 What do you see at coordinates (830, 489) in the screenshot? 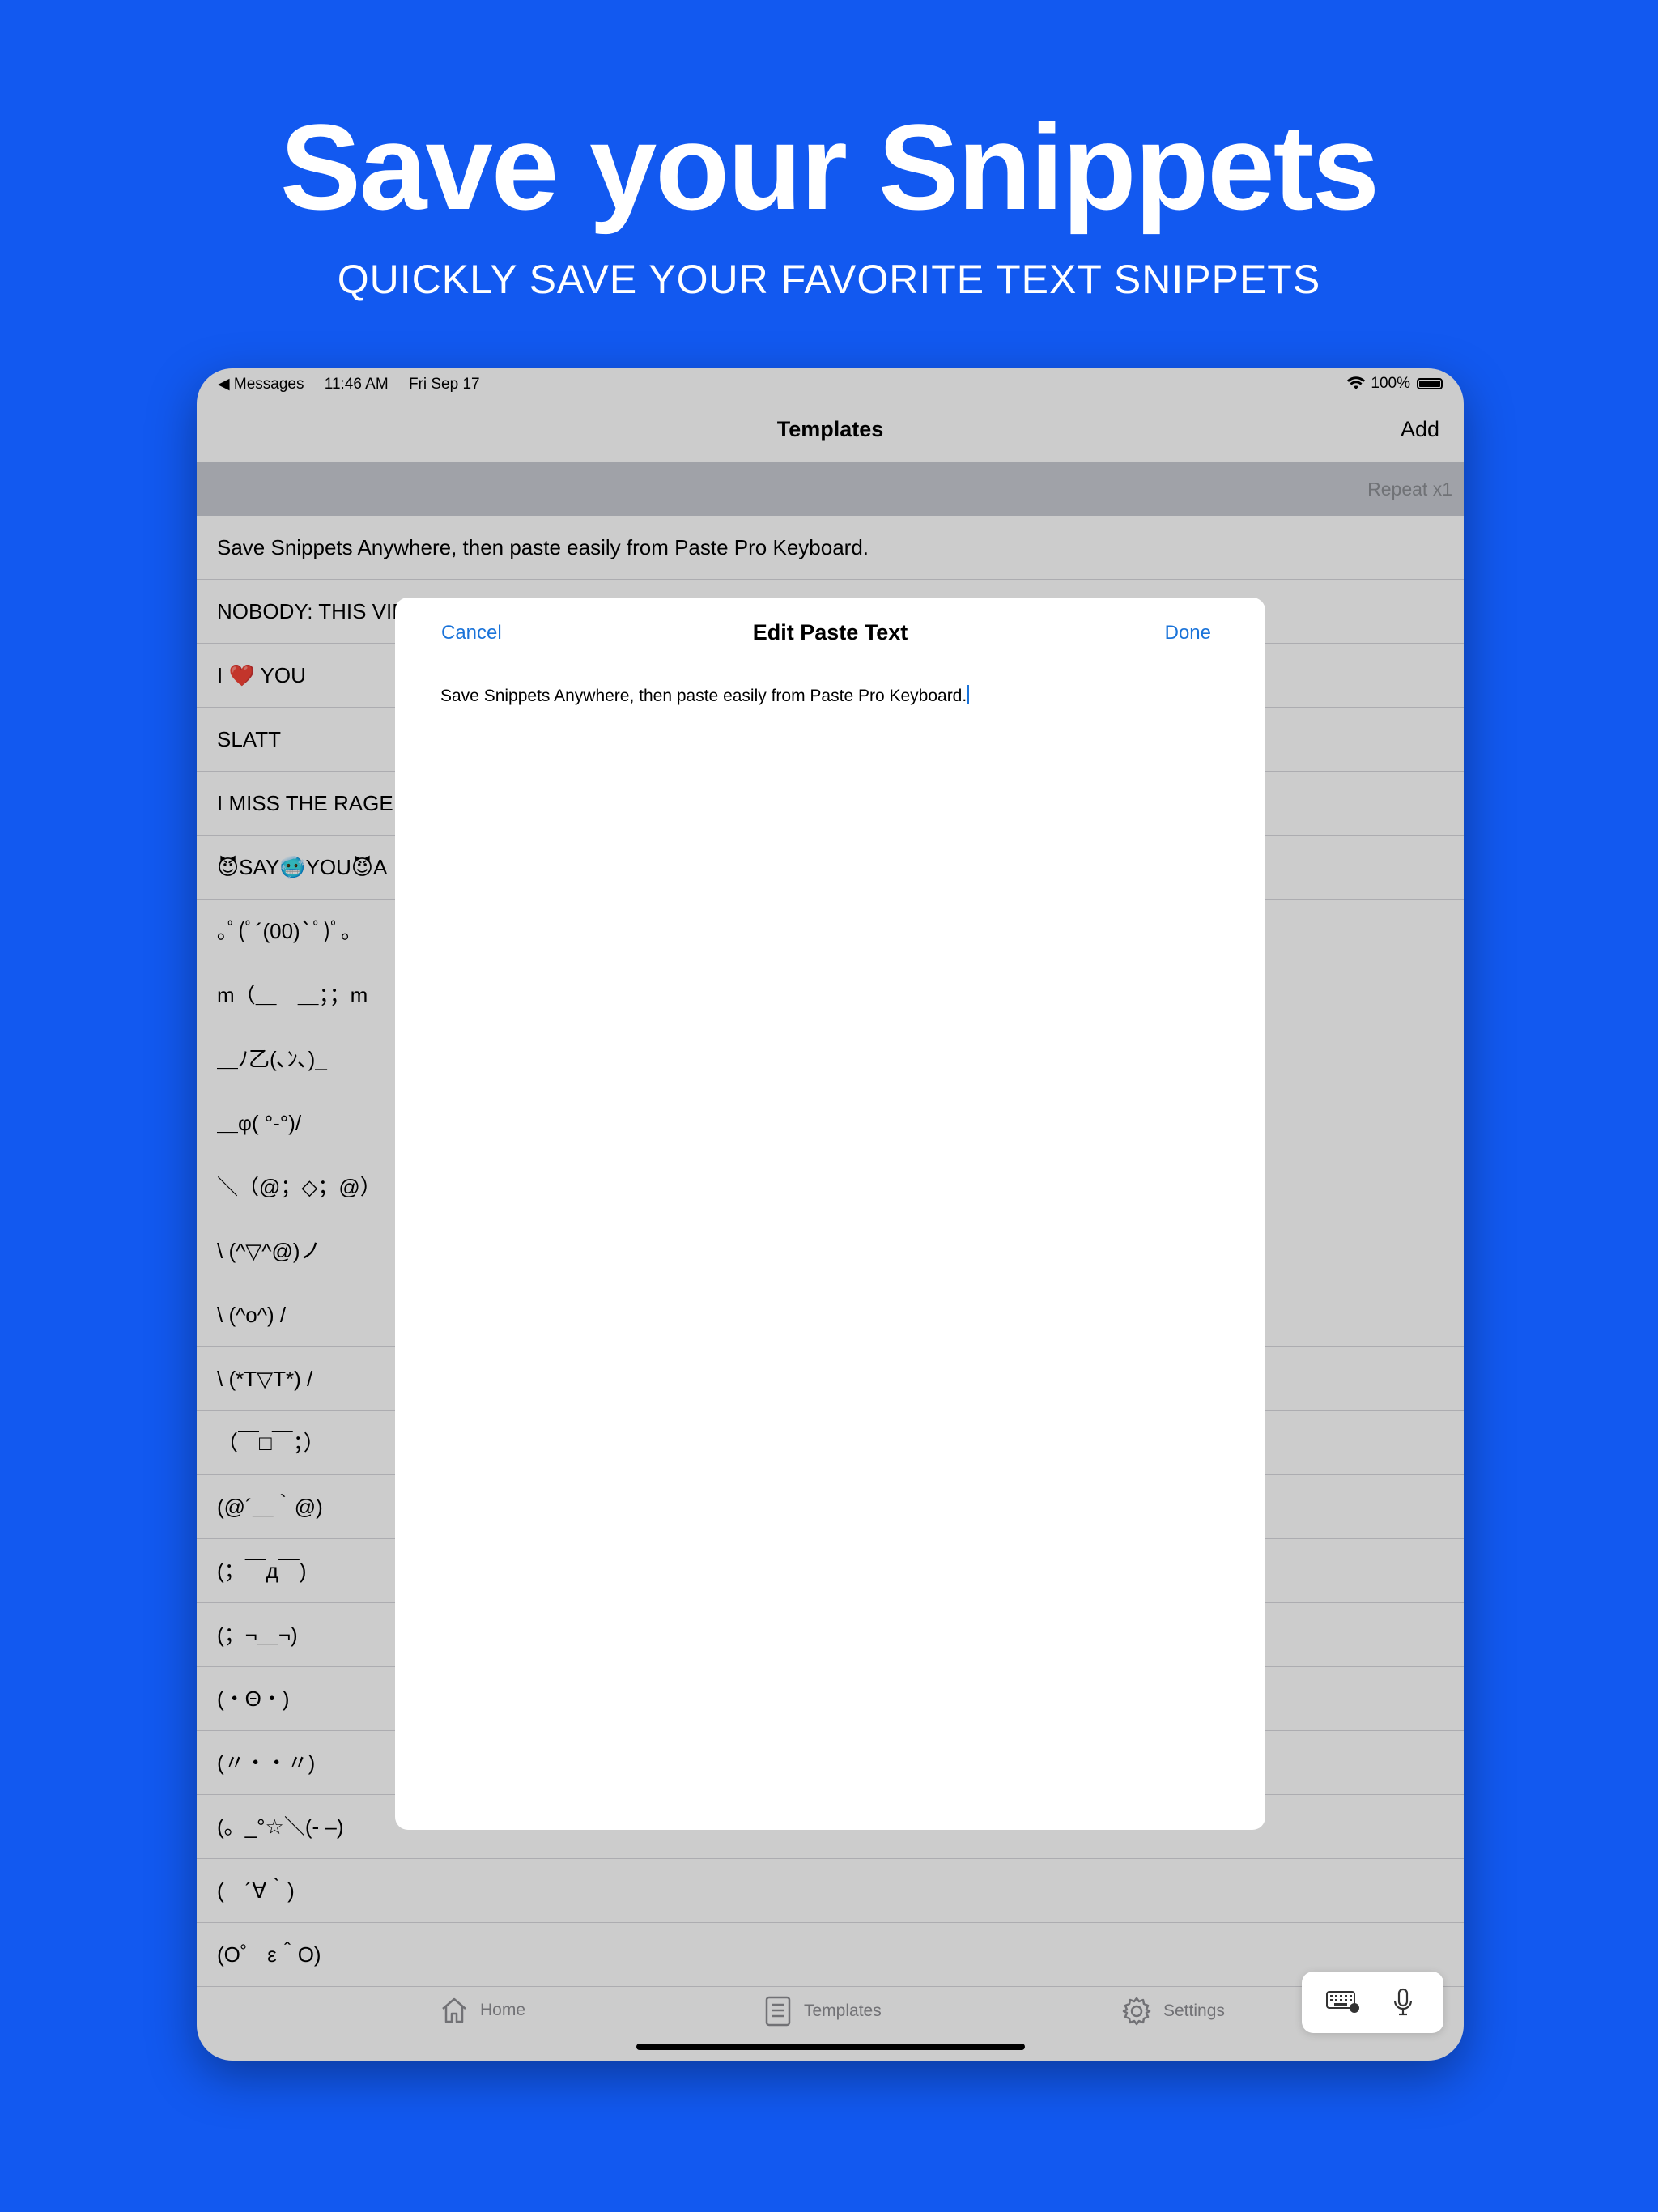
I see `repeat-bar: Repeat x1` at bounding box center [830, 489].